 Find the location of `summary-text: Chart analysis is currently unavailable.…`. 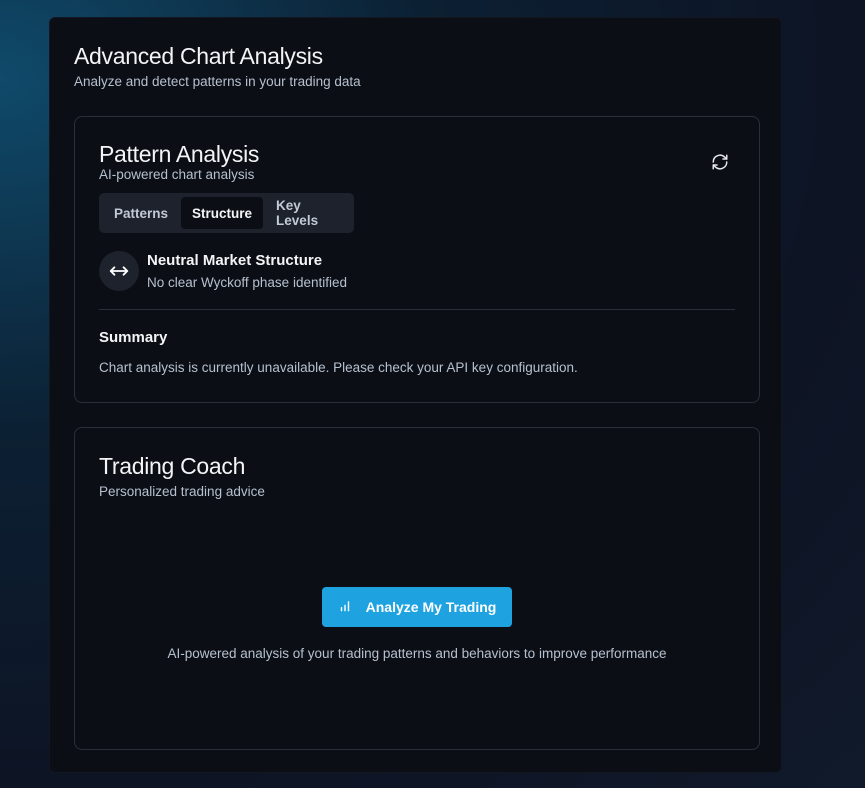

summary-text: Chart analysis is currently unavailable.… is located at coordinates (338, 367).